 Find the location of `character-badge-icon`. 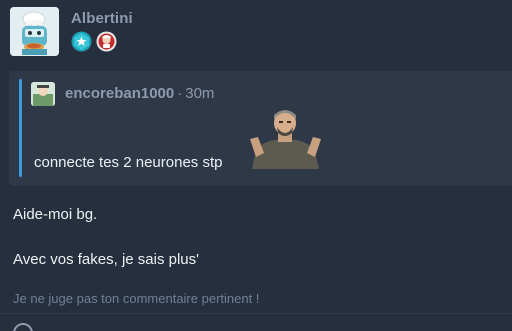

character-badge-icon is located at coordinates (106, 41).